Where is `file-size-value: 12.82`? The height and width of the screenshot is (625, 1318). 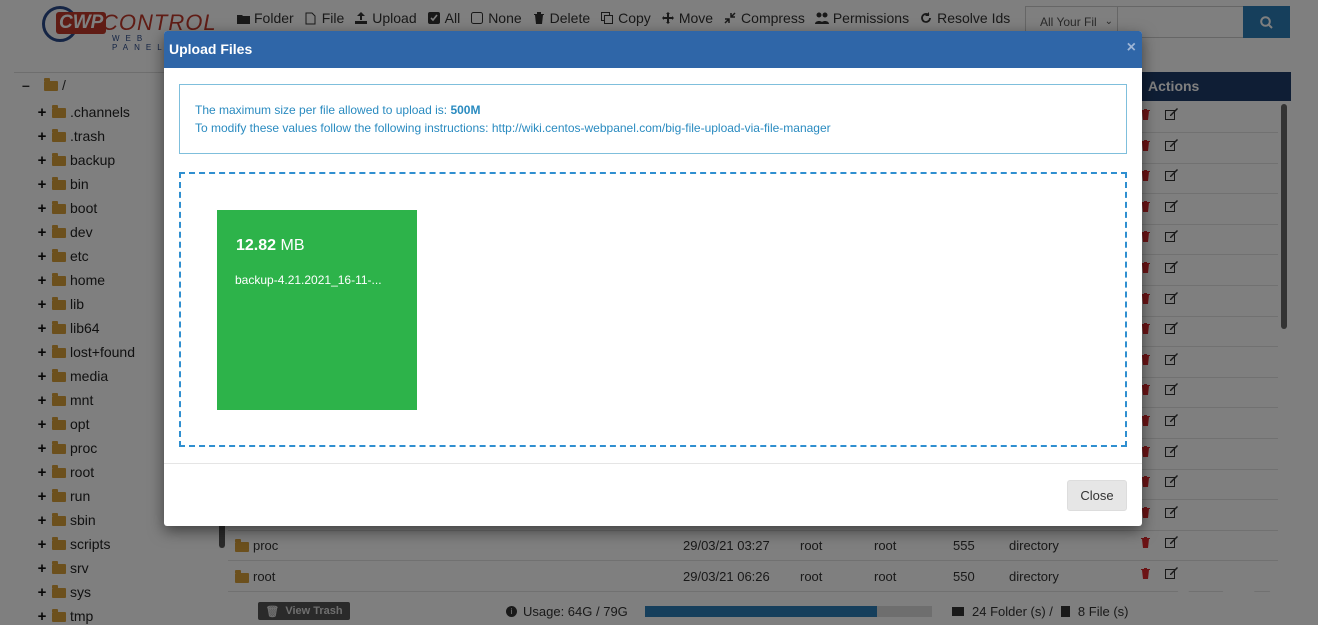
file-size-value: 12.82 is located at coordinates (256, 245).